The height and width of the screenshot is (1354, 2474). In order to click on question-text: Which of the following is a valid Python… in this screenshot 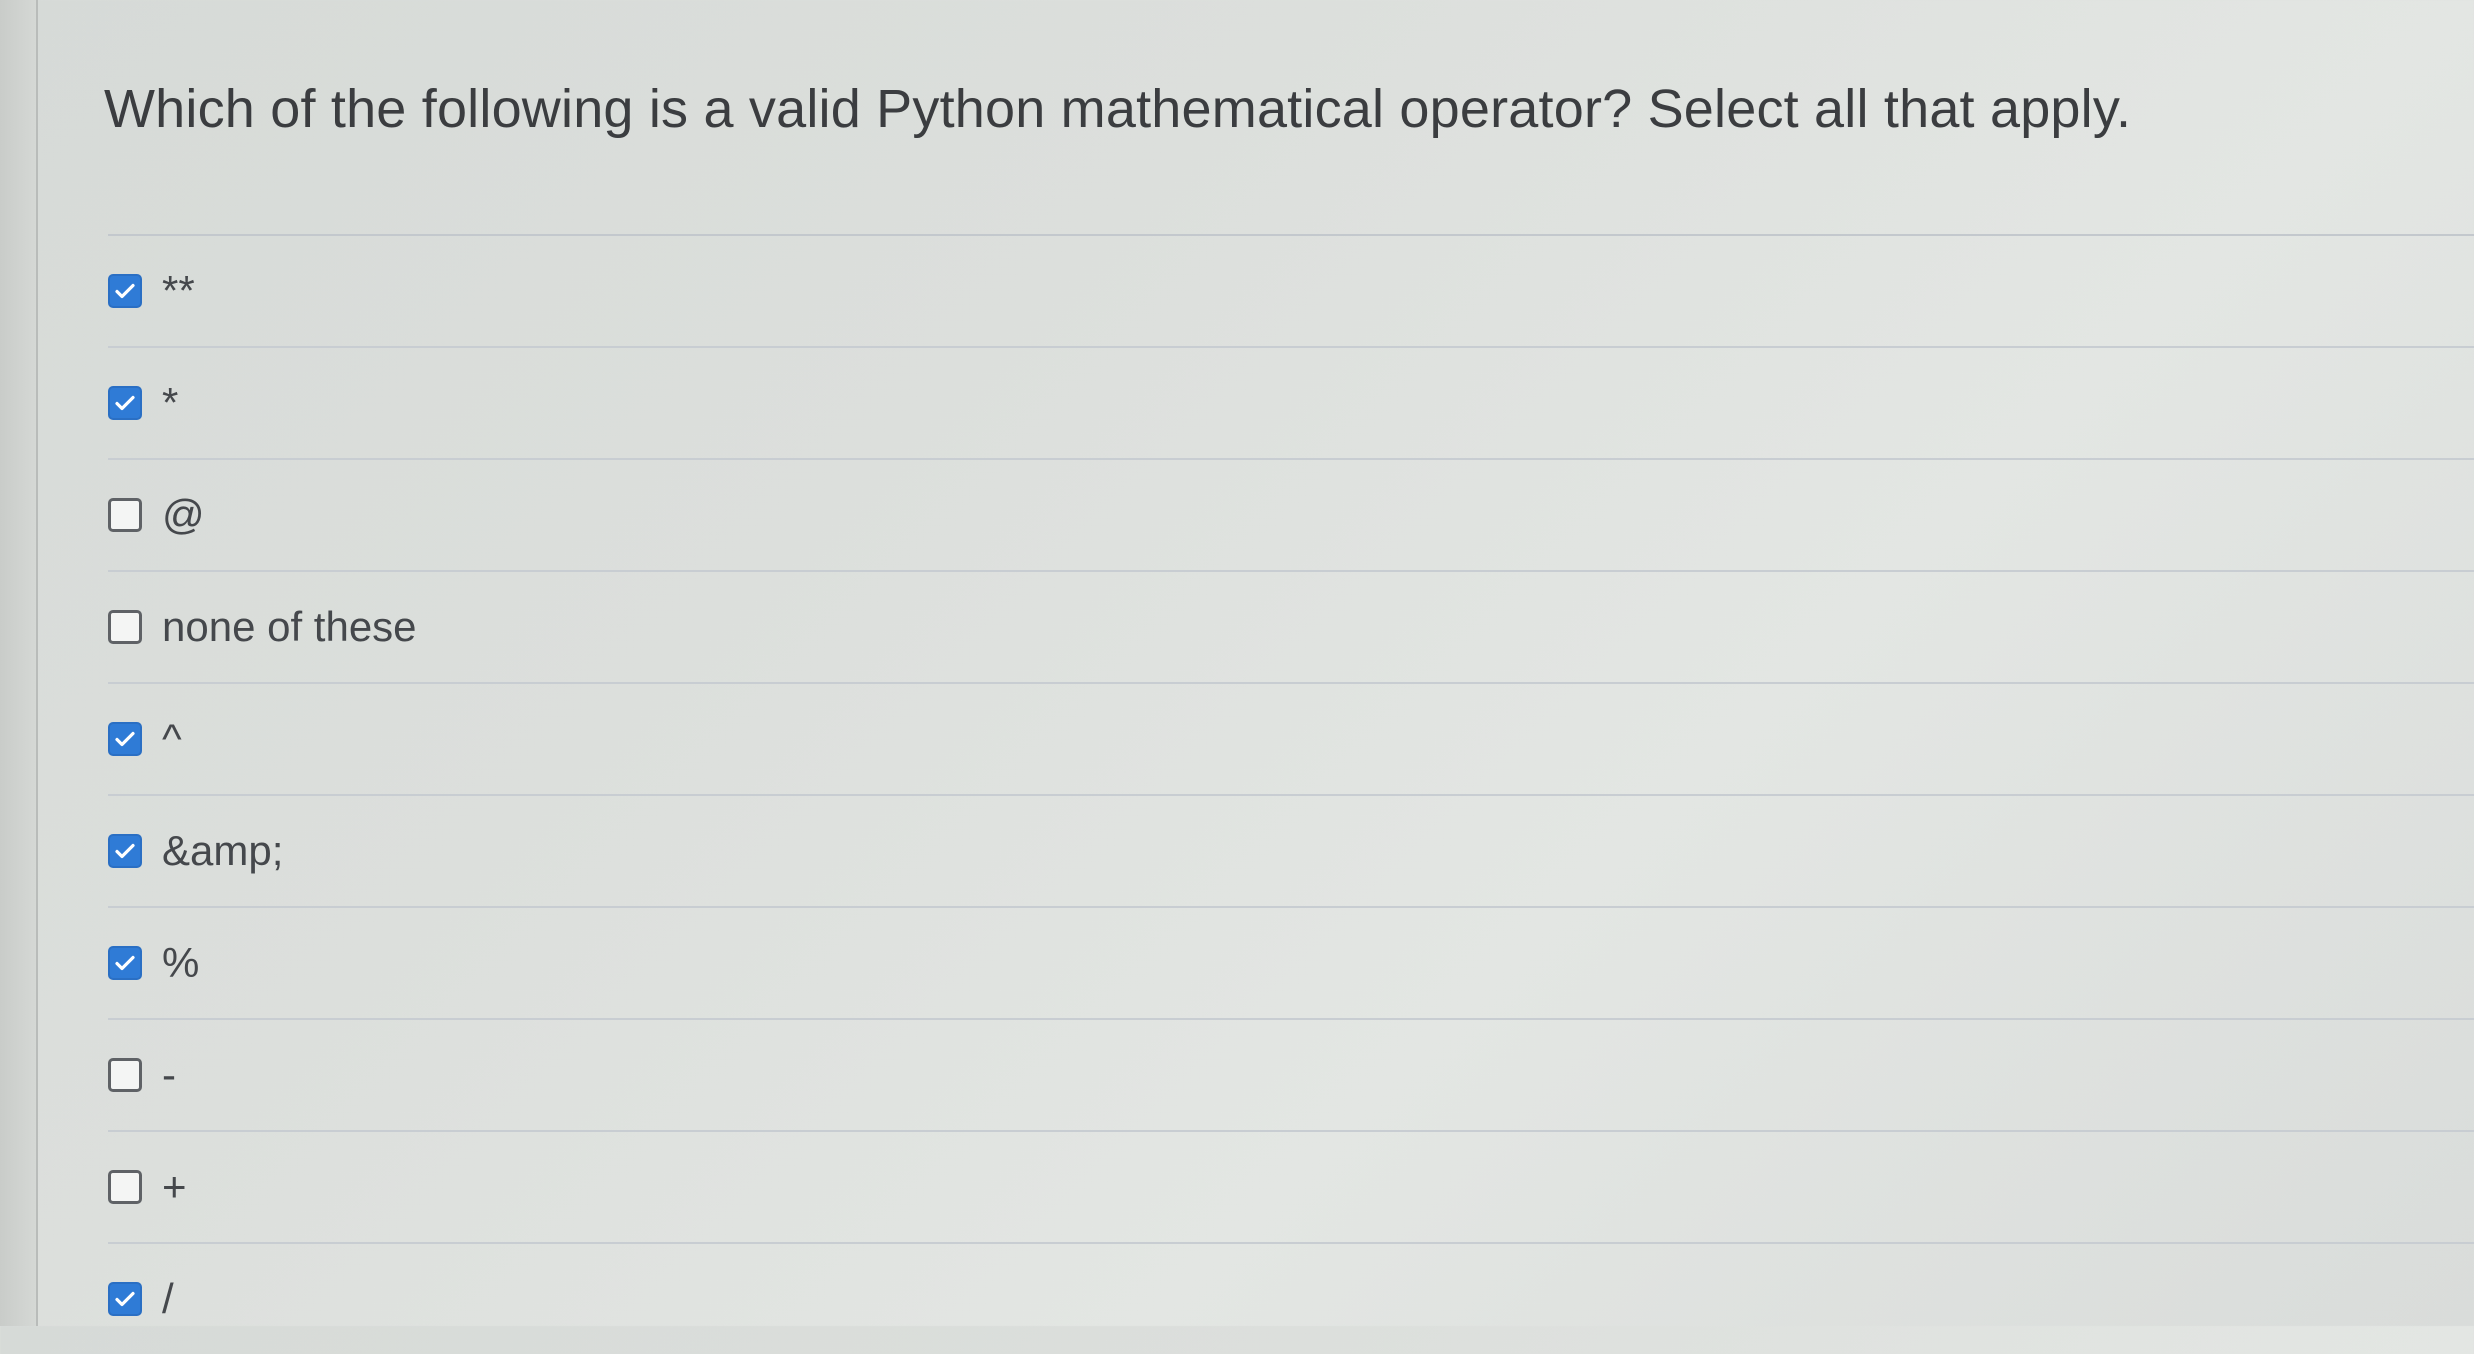, I will do `click(1118, 109)`.